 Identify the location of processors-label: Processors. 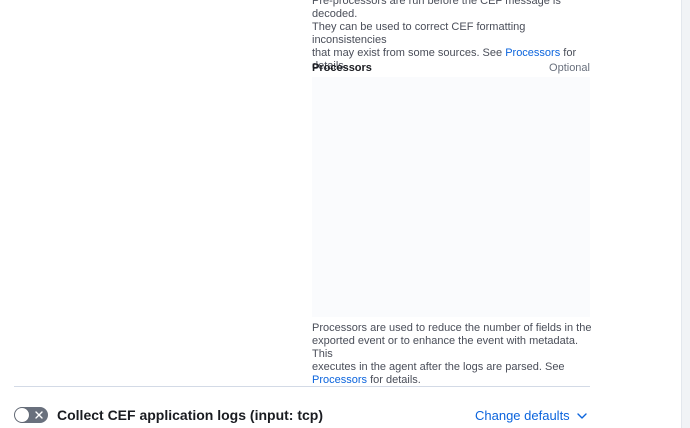
(342, 68).